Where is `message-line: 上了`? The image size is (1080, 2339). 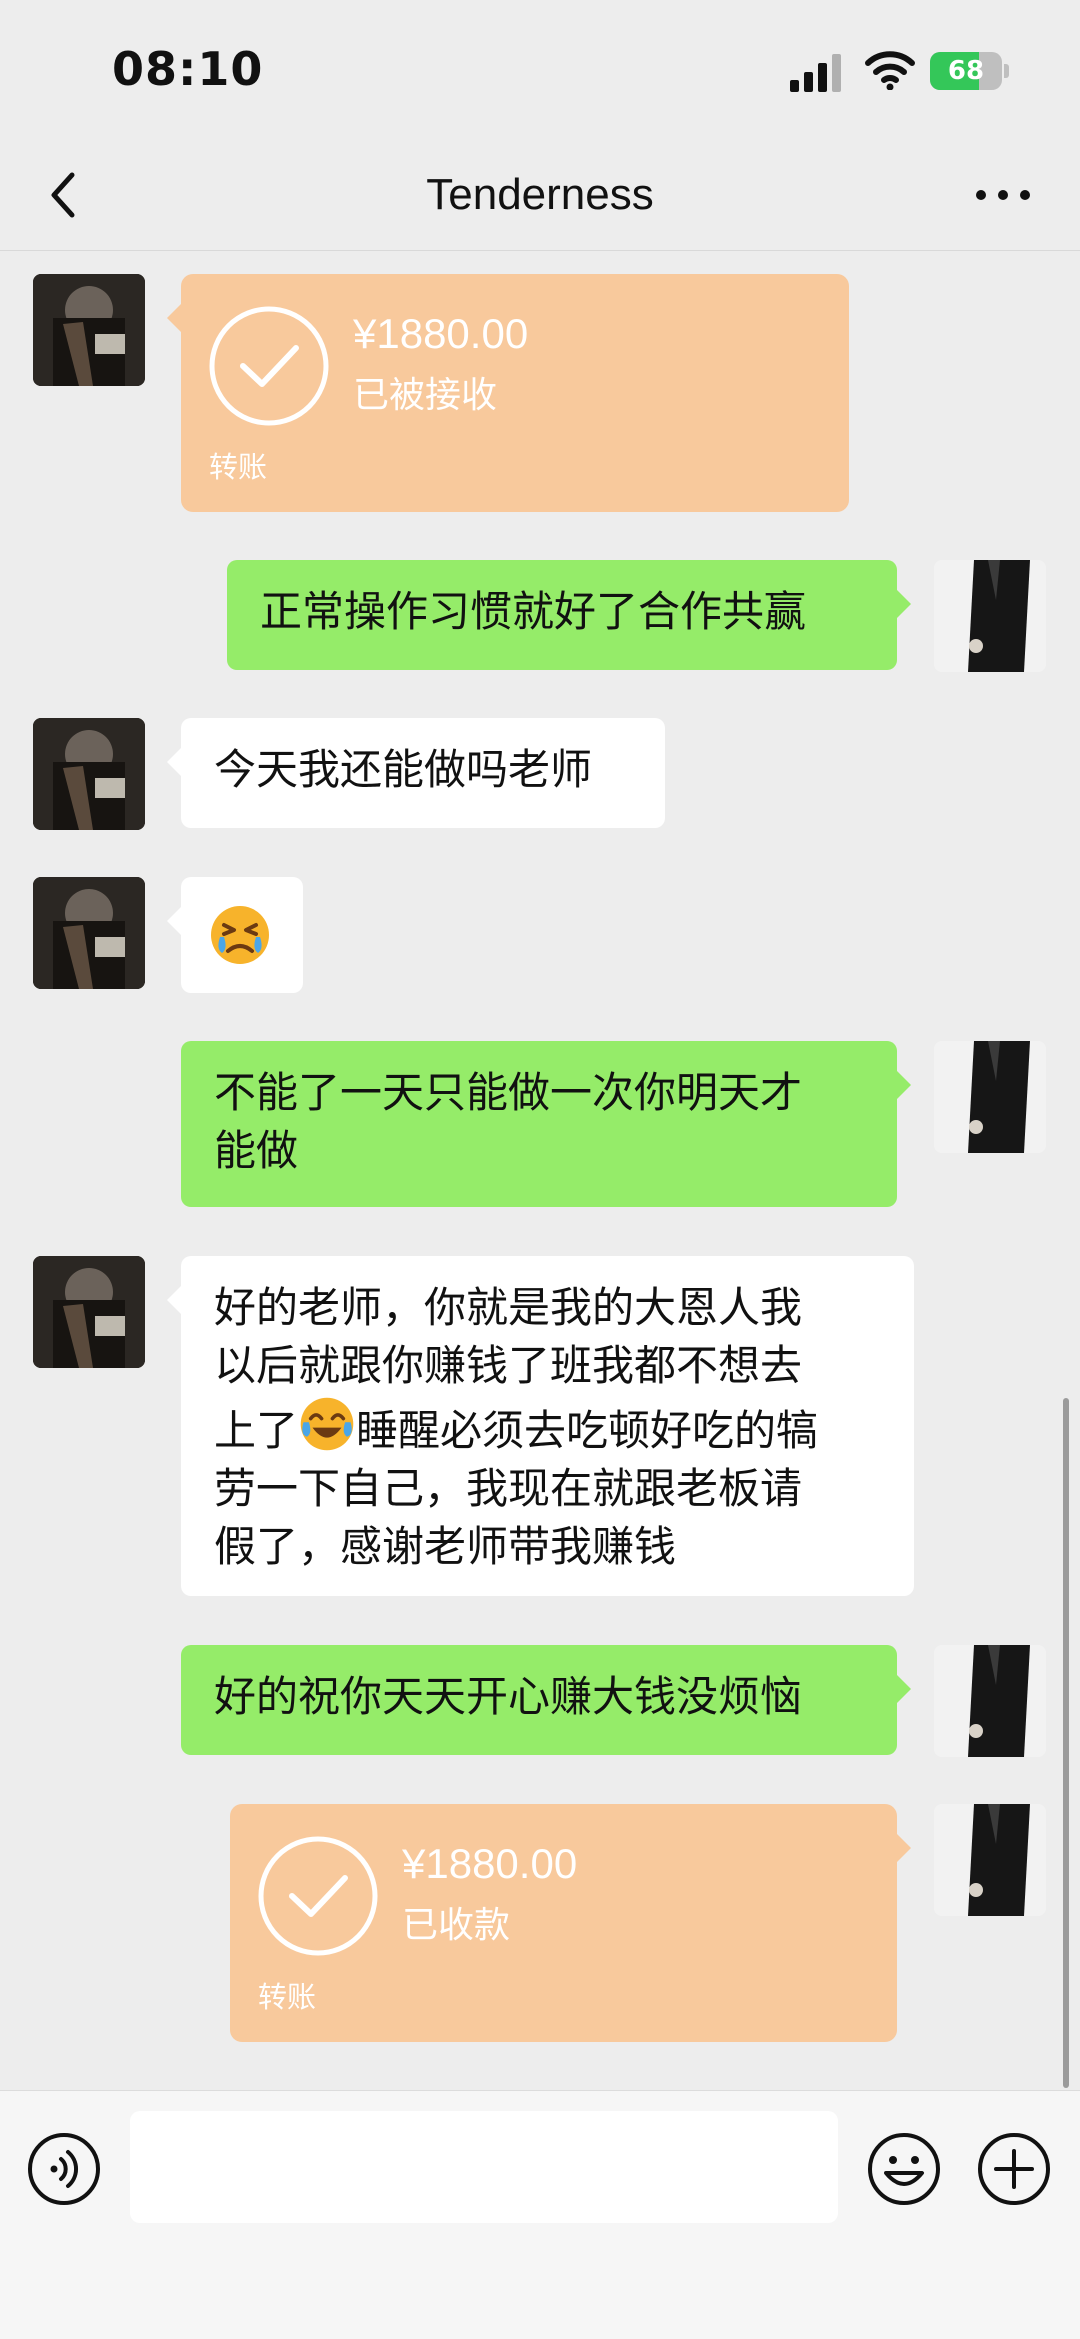
message-line: 上了 is located at coordinates (256, 1430).